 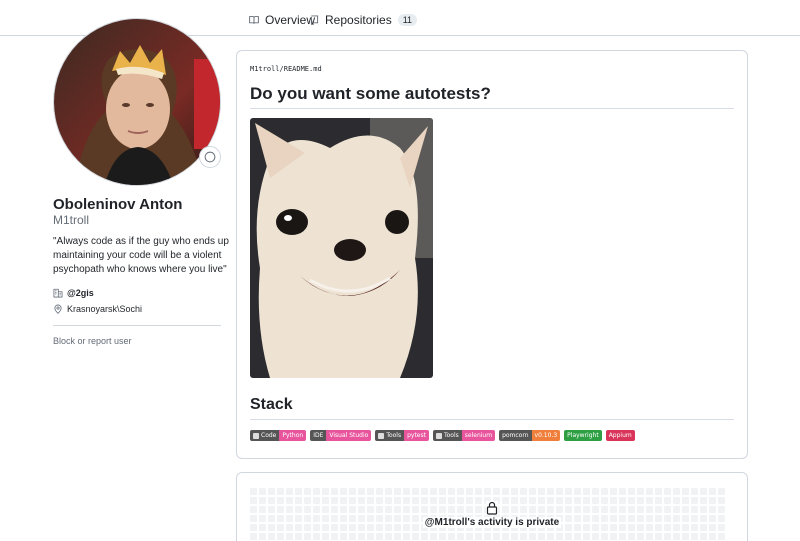 I want to click on badge-label: IDE, so click(x=318, y=435).